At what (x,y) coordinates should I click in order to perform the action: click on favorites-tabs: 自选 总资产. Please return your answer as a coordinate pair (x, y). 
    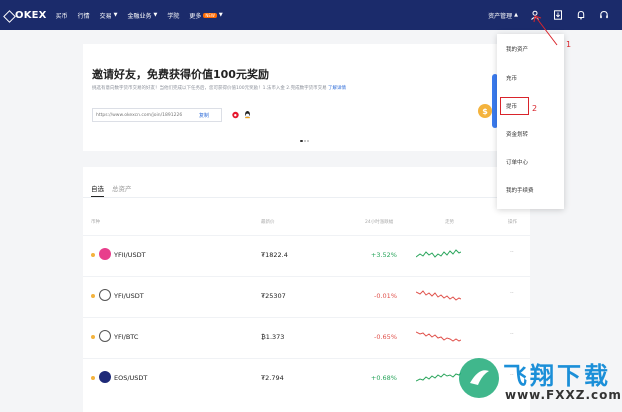
    Looking at the image, I should click on (115, 190).